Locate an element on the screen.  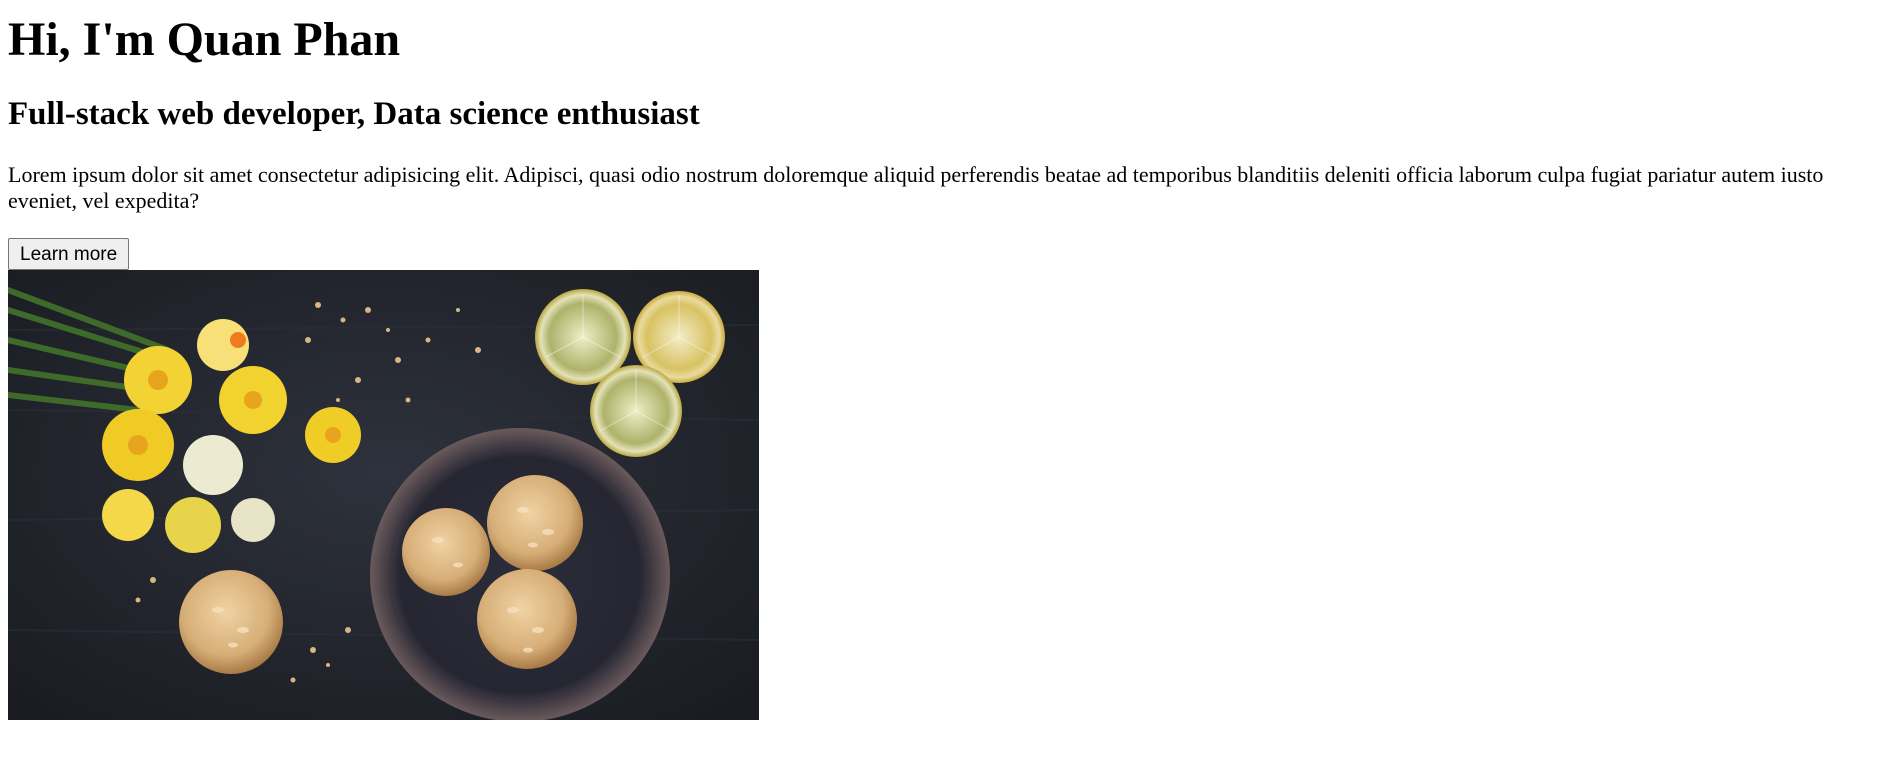
page-title: Hi, I'm Quan Phan is located at coordinates (204, 39).